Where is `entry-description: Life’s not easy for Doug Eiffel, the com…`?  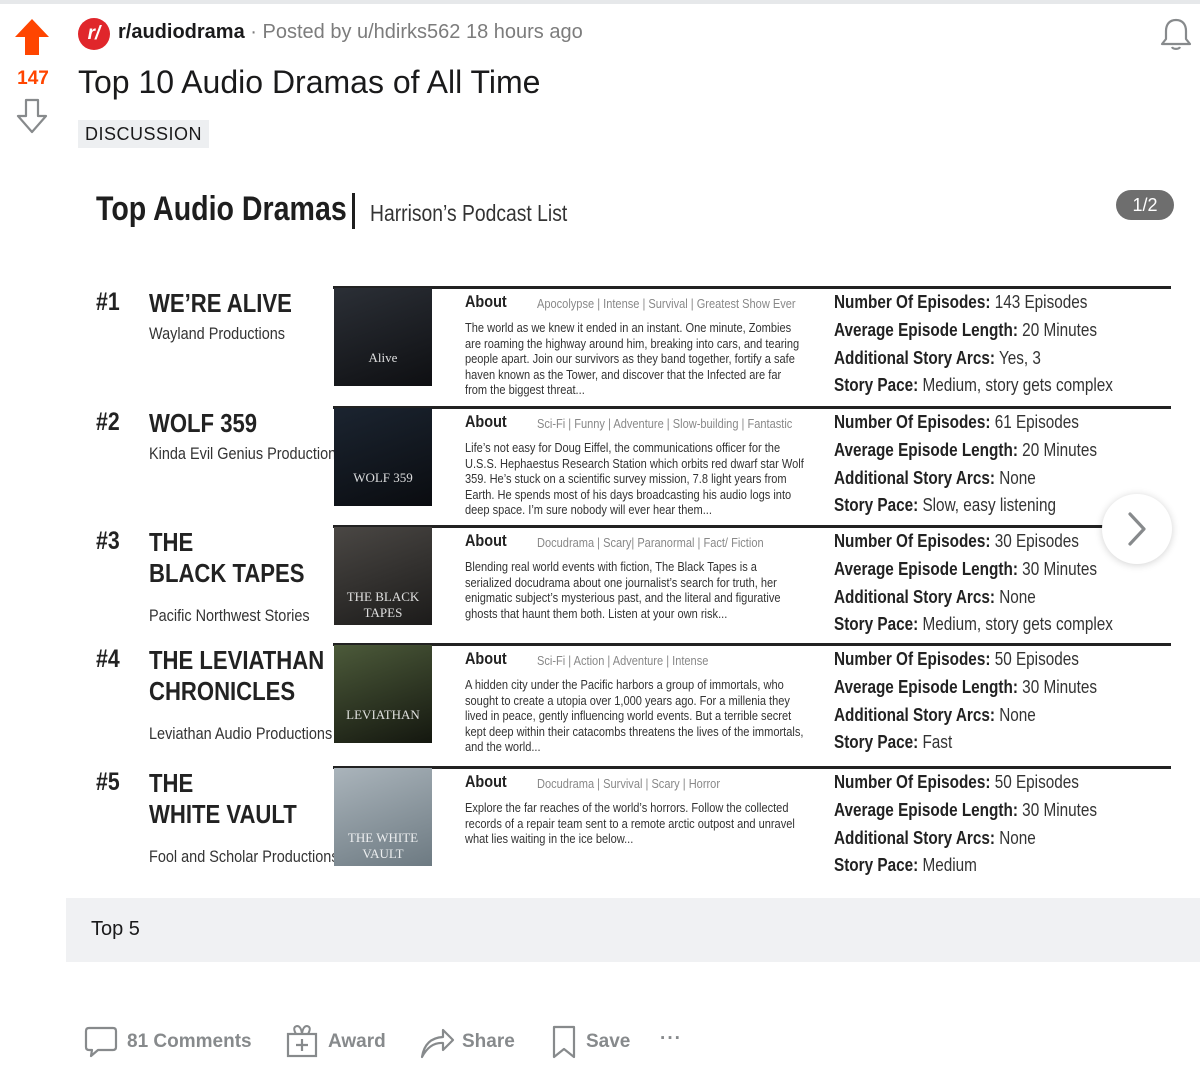
entry-description: Life’s not easy for Doug Eiffel, the com… is located at coordinates (634, 479).